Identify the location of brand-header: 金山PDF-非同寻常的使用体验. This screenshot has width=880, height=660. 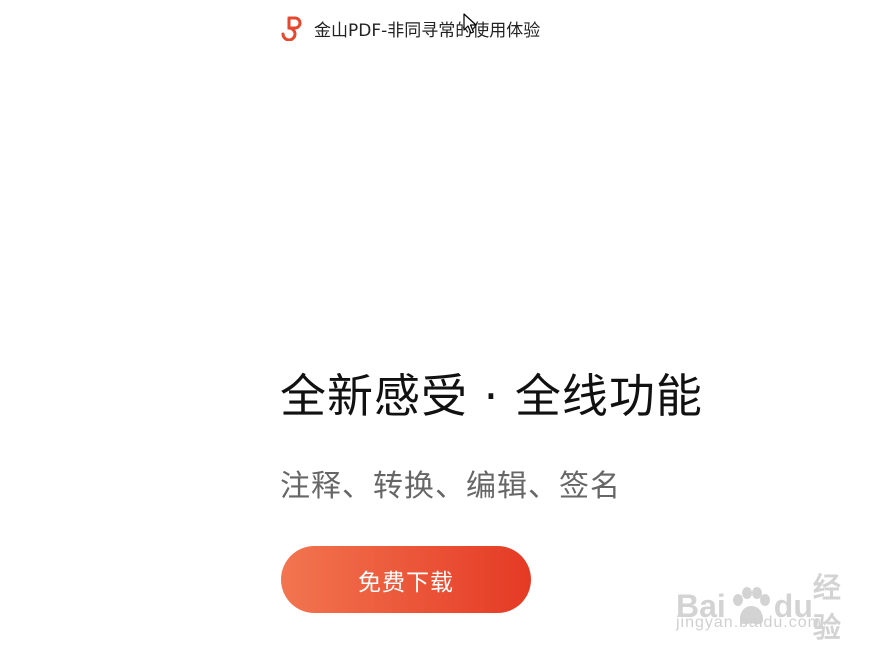
(410, 28).